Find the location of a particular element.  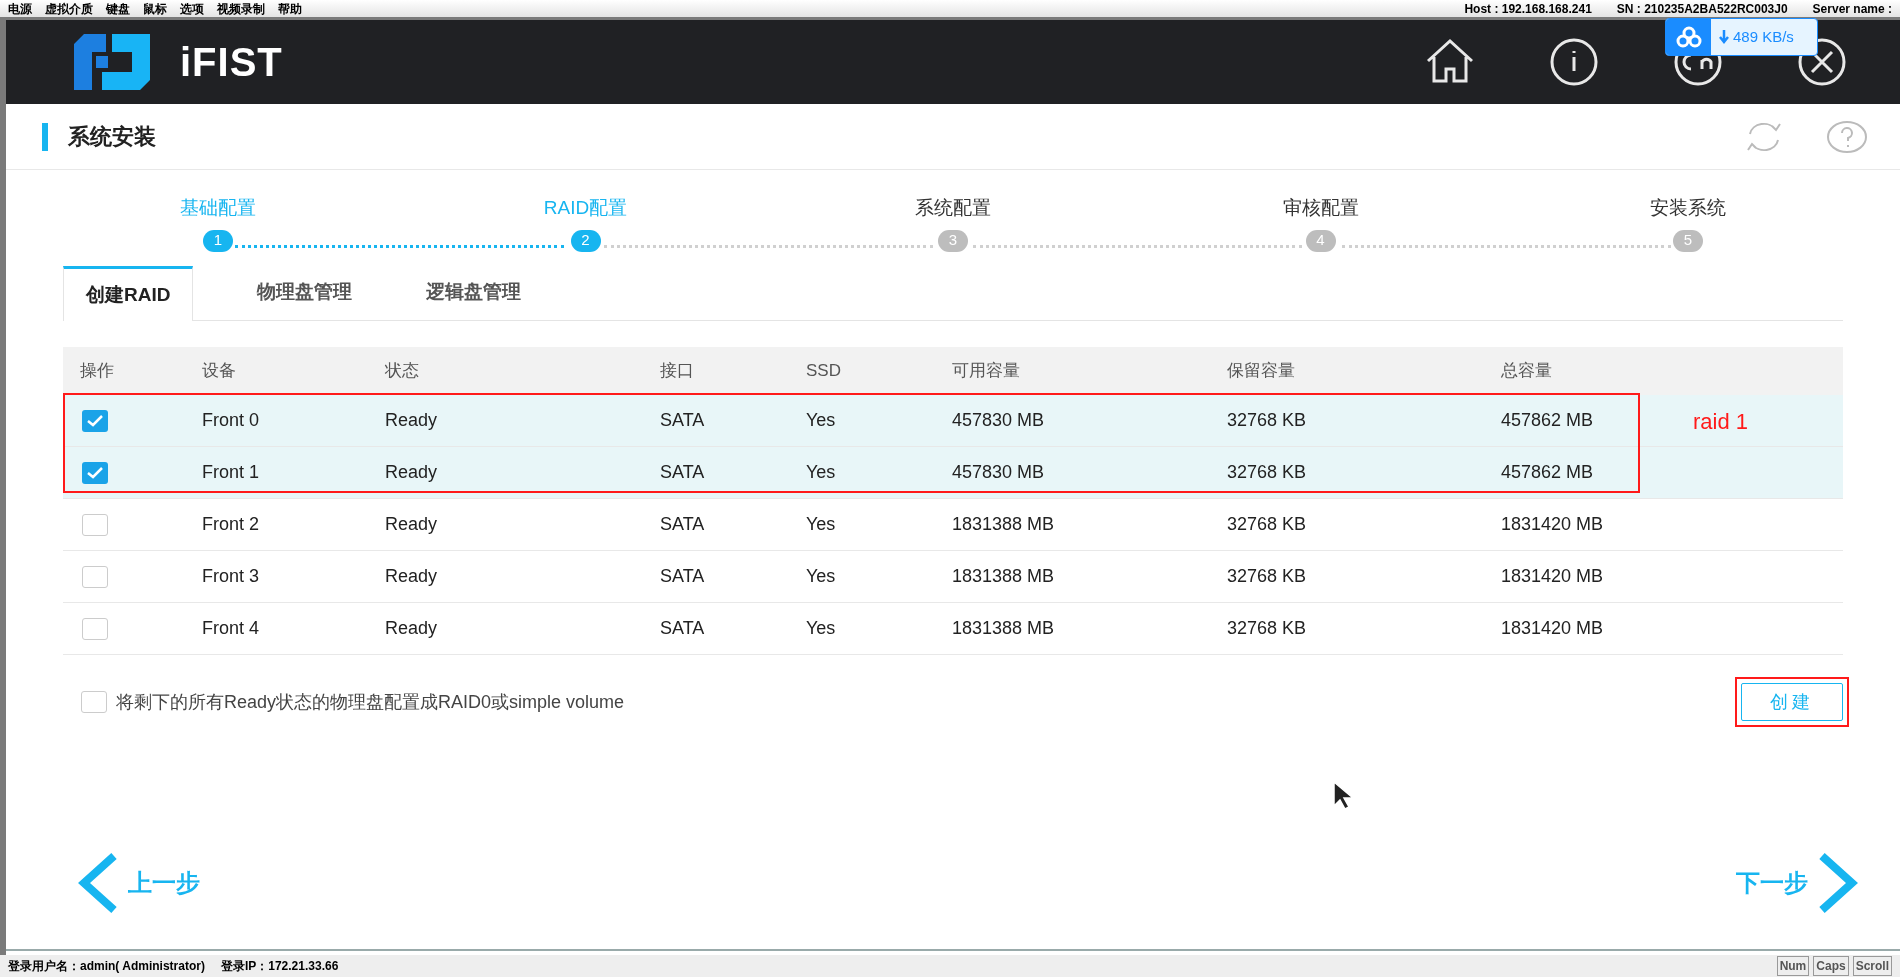

menu-item: 键盘 is located at coordinates (118, 9).